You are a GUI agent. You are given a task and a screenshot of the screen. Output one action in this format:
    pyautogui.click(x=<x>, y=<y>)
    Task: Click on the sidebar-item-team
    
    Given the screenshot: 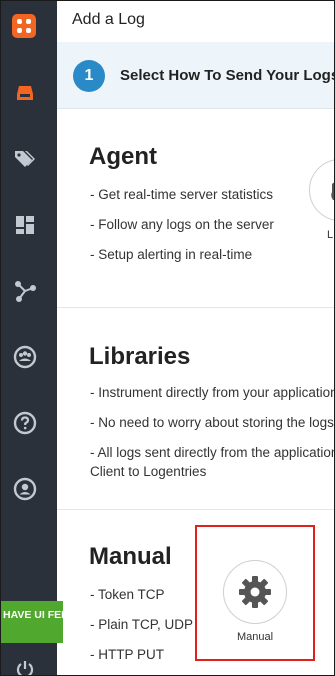 What is the action you would take?
    pyautogui.click(x=25, y=357)
    